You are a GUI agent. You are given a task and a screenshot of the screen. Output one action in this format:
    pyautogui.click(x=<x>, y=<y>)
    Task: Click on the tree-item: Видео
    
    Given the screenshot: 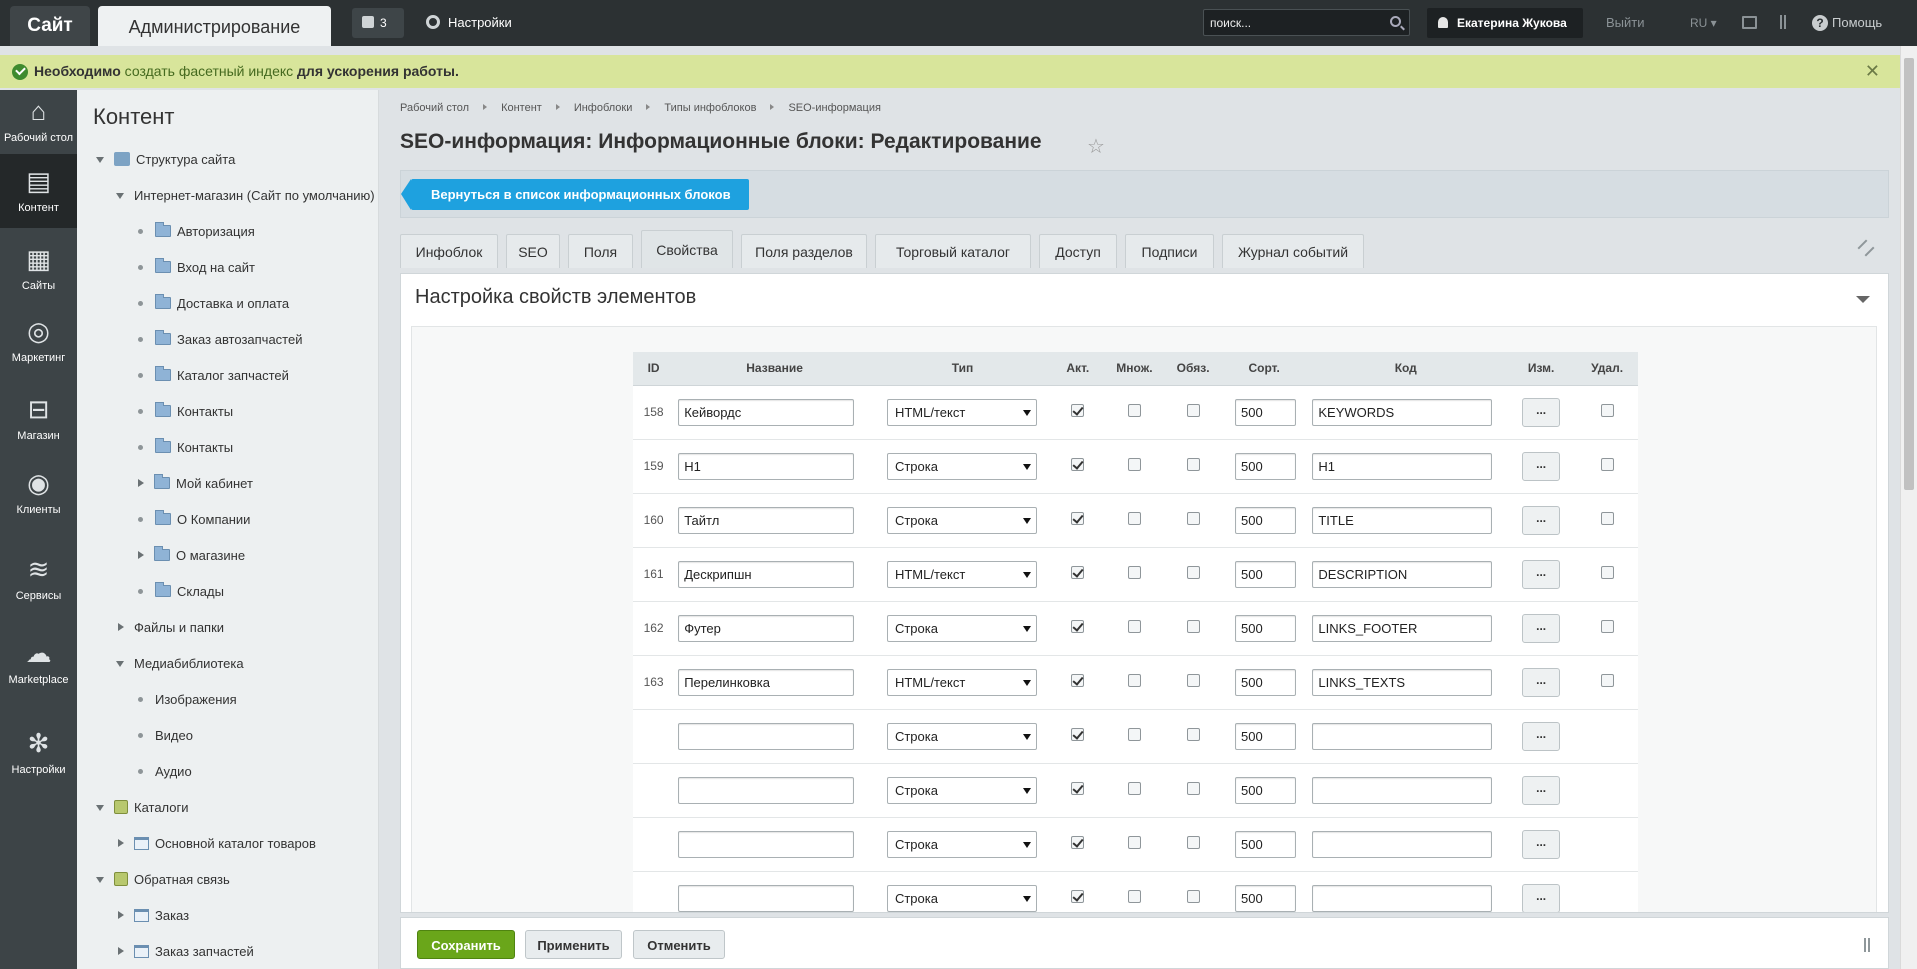 What is the action you would take?
    pyautogui.click(x=164, y=735)
    